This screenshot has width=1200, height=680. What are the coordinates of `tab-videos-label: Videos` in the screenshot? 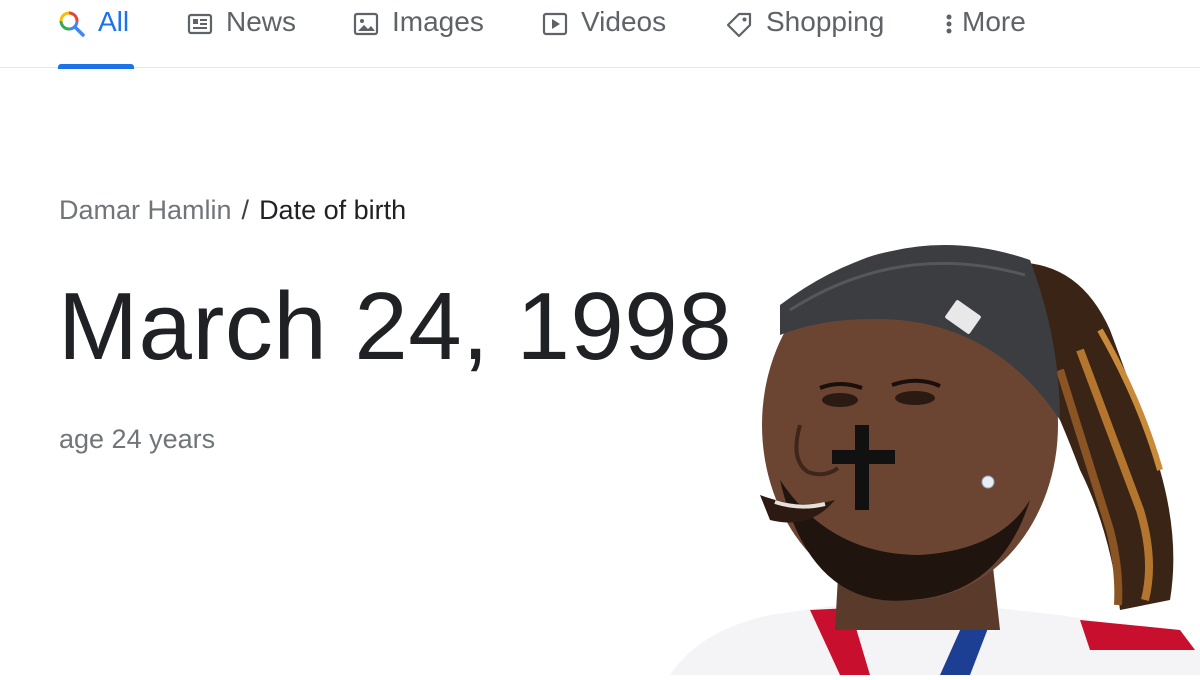 It's located at (624, 21).